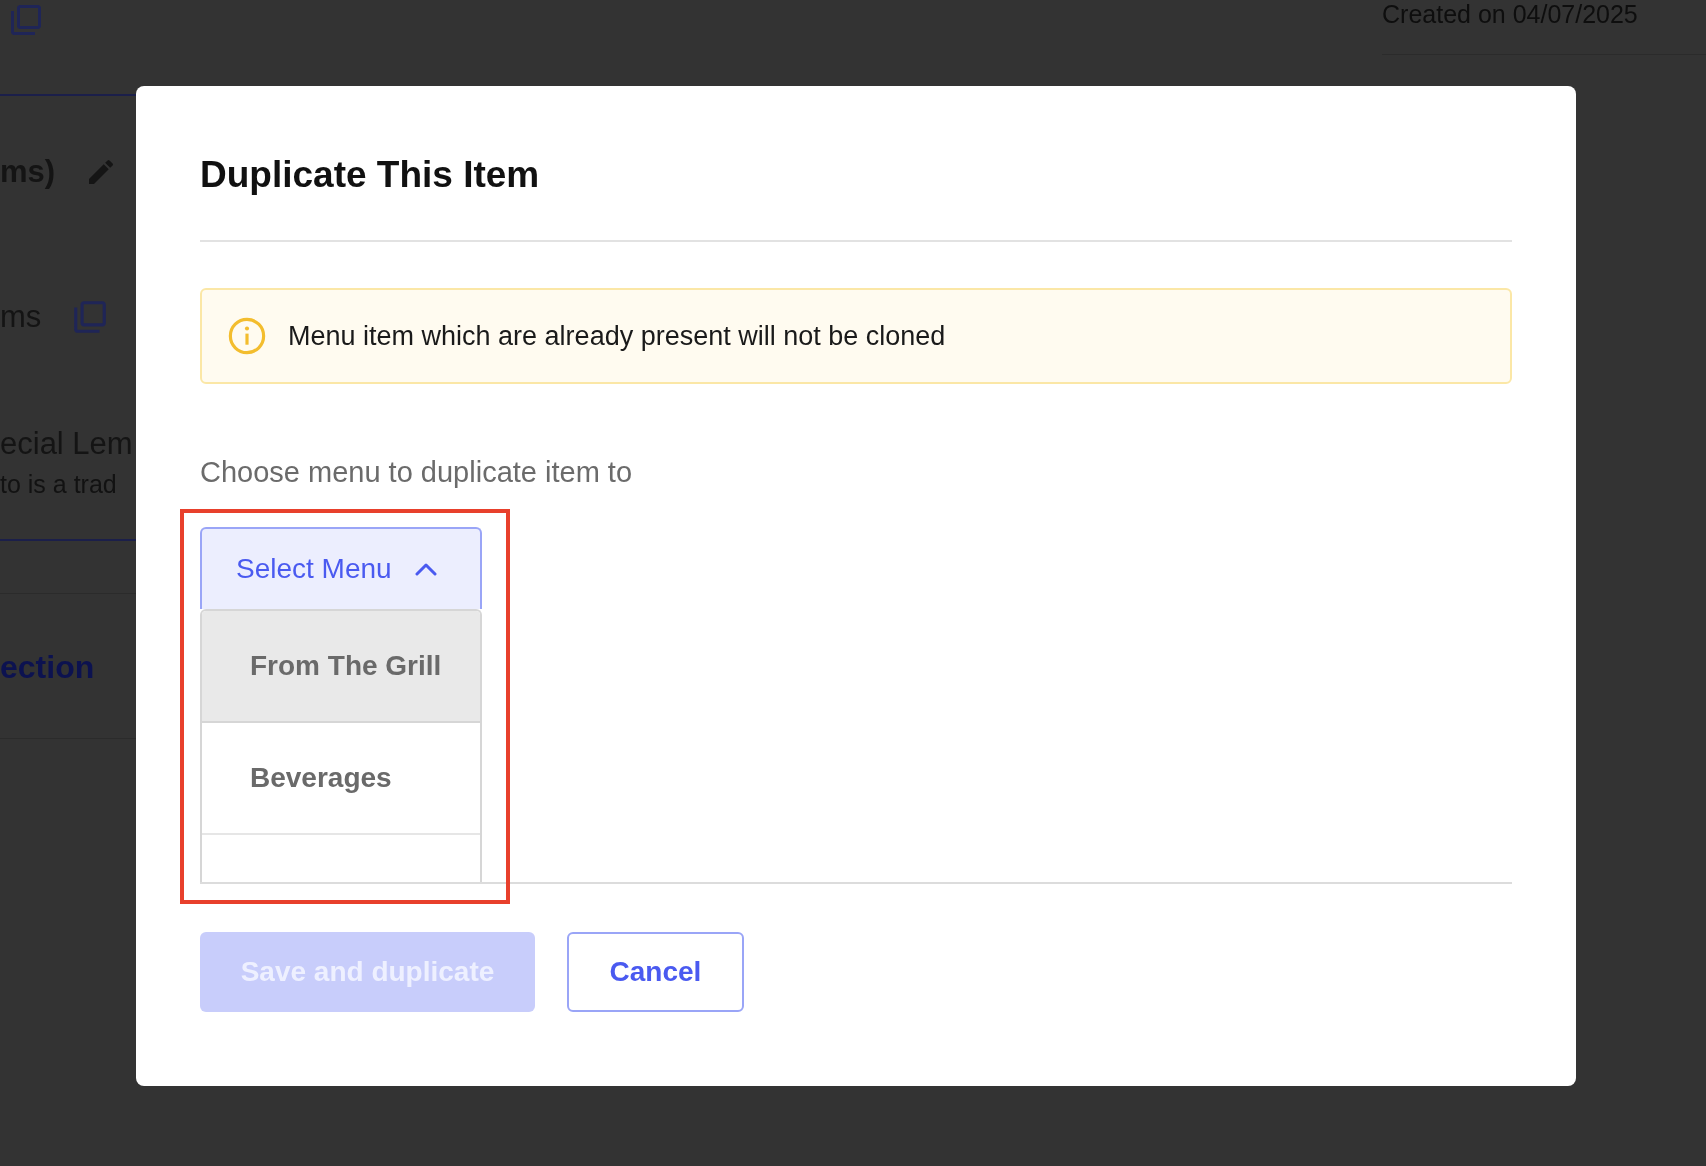 The height and width of the screenshot is (1166, 1706). Describe the element at coordinates (425, 569) in the screenshot. I see `caret-icon` at that location.